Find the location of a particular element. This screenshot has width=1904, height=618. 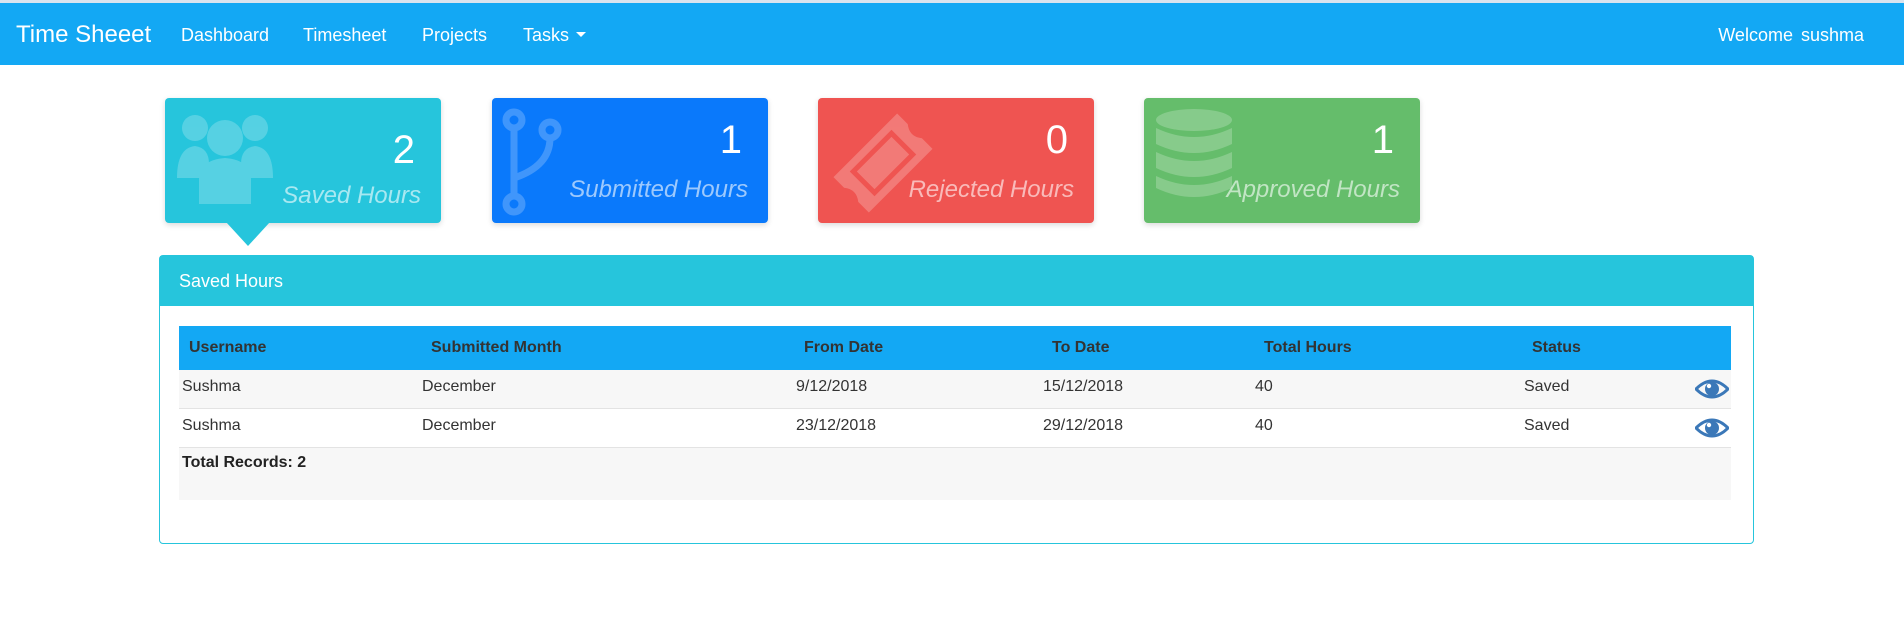

nav-projects: Projects is located at coordinates (454, 35).